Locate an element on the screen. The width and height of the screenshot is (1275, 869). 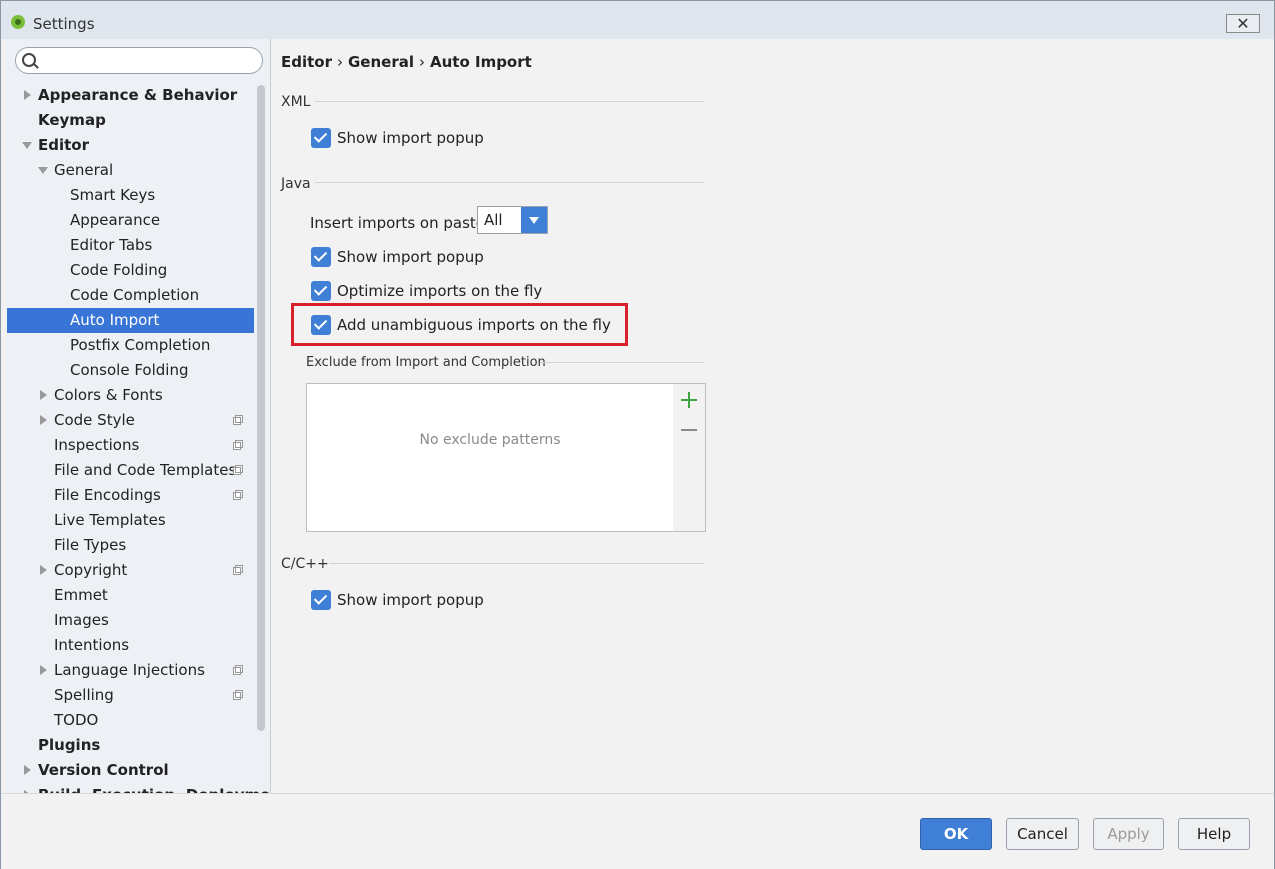
tree-item-label: Version Control is located at coordinates (103, 770).